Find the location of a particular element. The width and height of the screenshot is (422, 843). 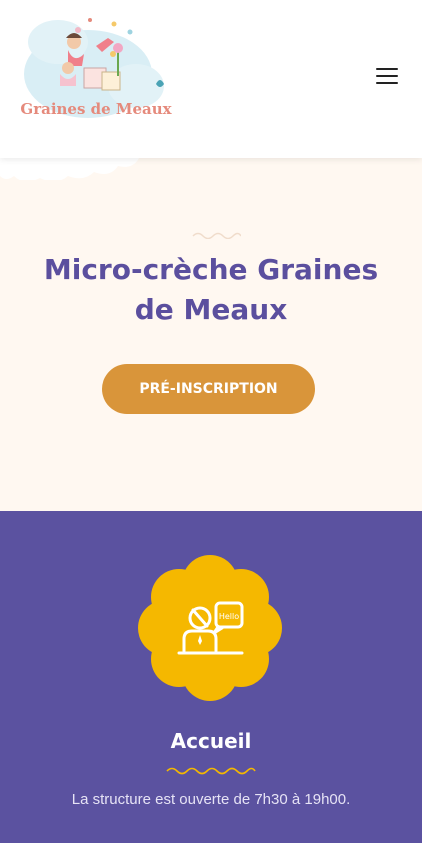

cloud-decoration is located at coordinates (69, 169).